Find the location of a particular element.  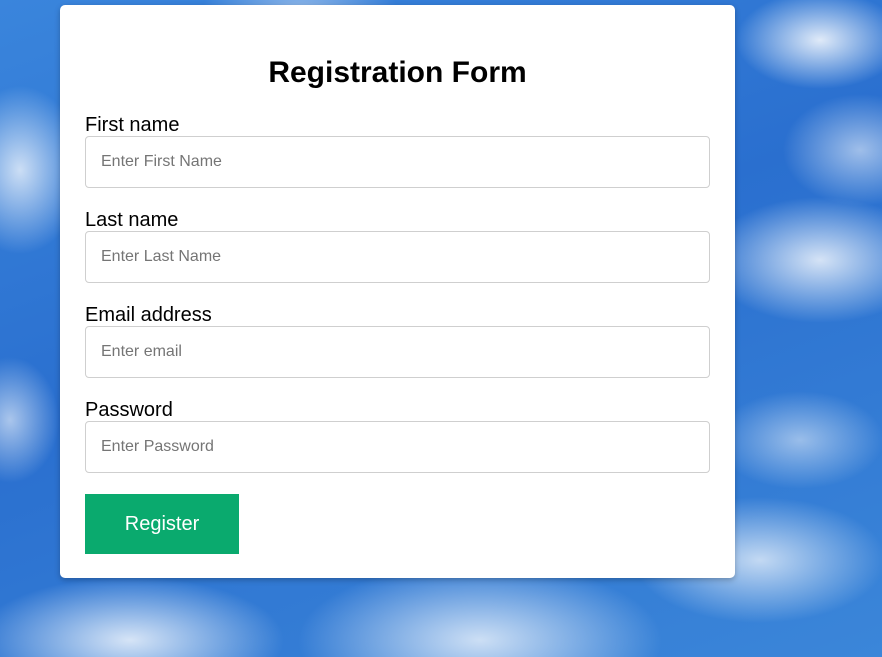

last-name-input is located at coordinates (397, 257).